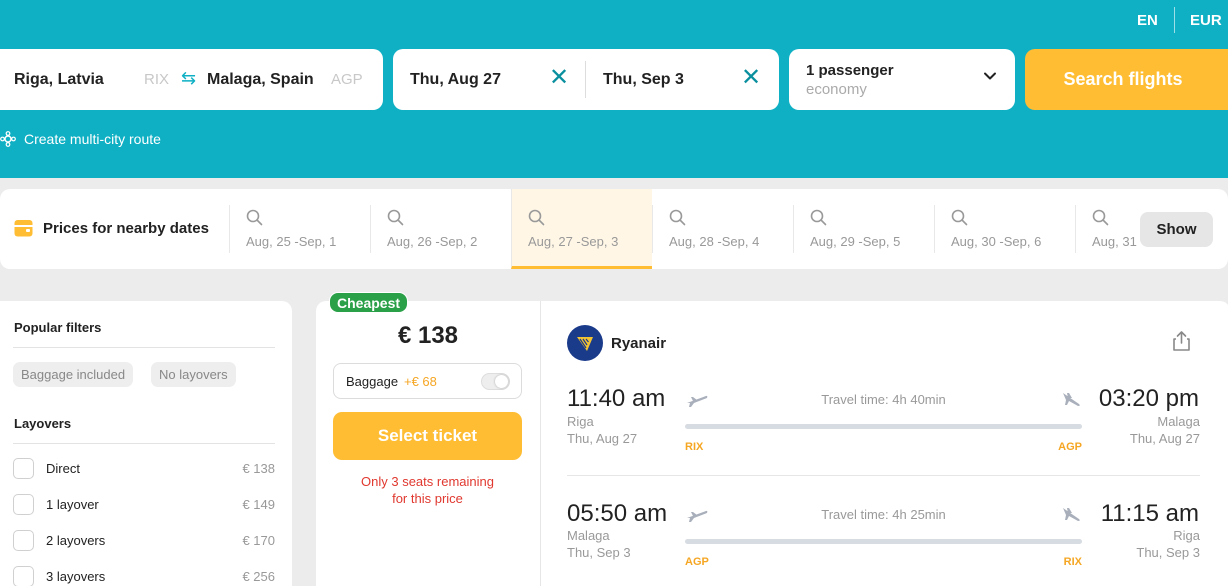 The width and height of the screenshot is (1228, 586). I want to click on seats-warning-line: for this price, so click(427, 498).